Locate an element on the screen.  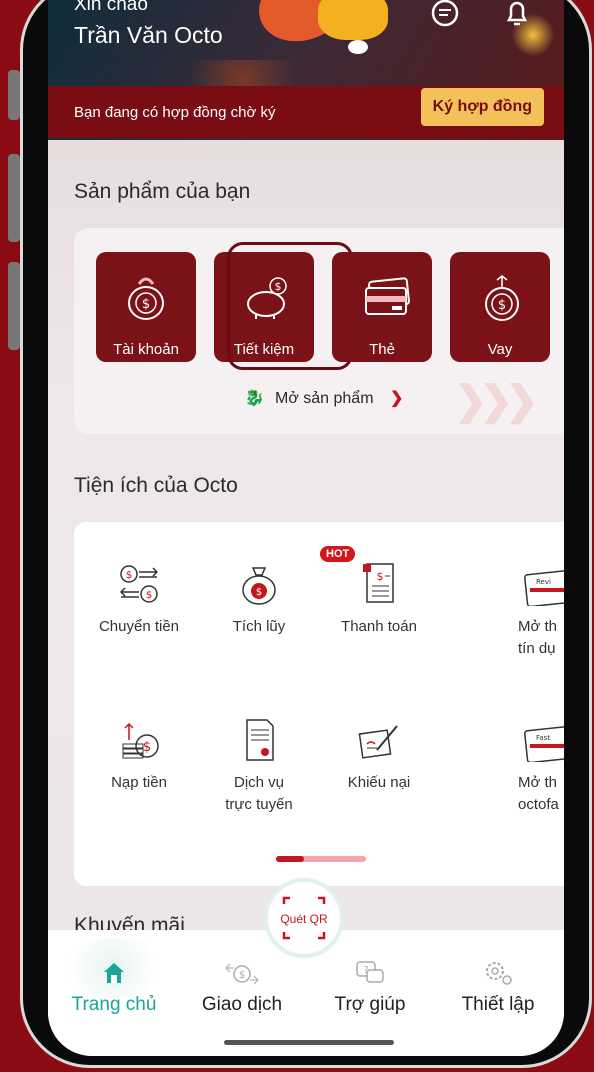
utility-label: Chuyển tiền is located at coordinates (139, 626).